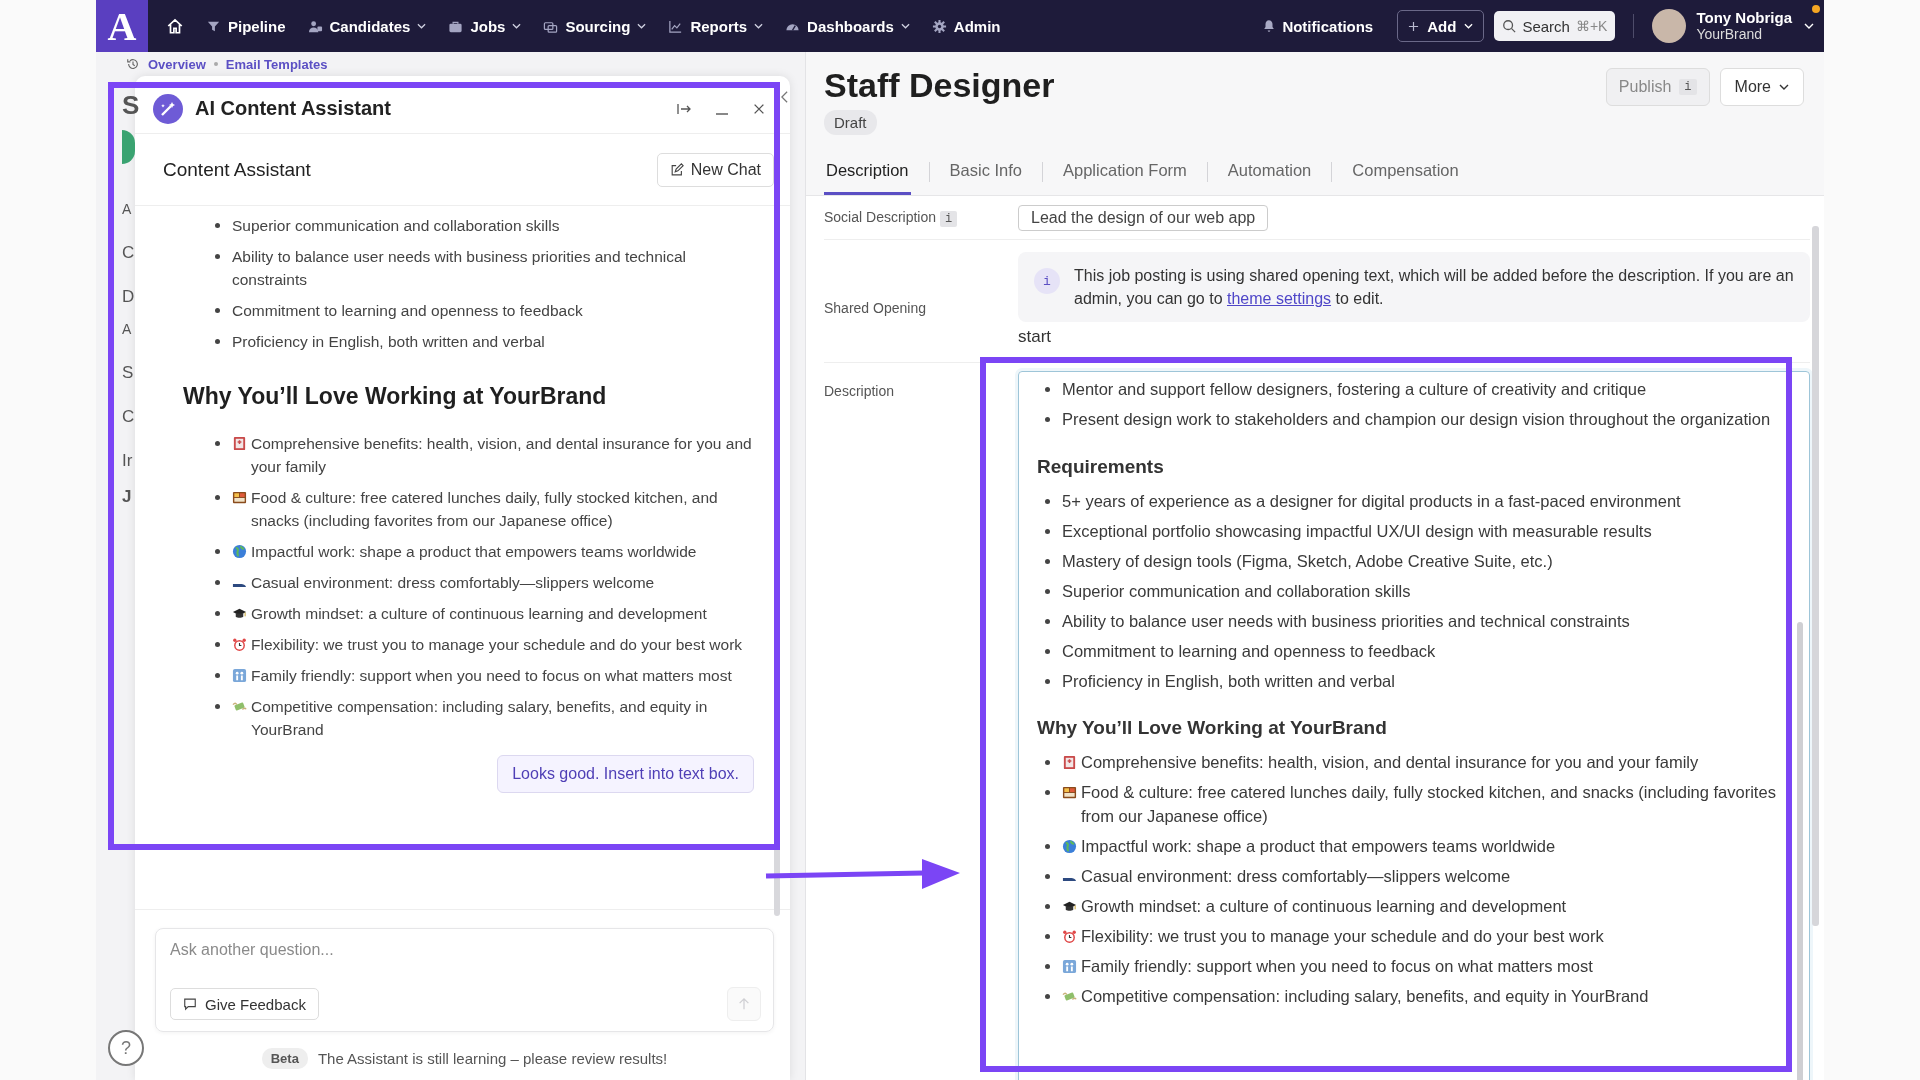  Describe the element at coordinates (122, 26) in the screenshot. I see `logo: A` at that location.